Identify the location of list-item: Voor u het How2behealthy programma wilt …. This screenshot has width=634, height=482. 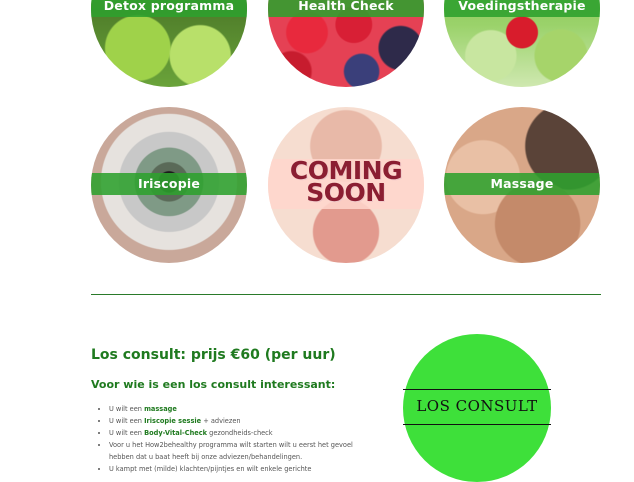
(234, 451).